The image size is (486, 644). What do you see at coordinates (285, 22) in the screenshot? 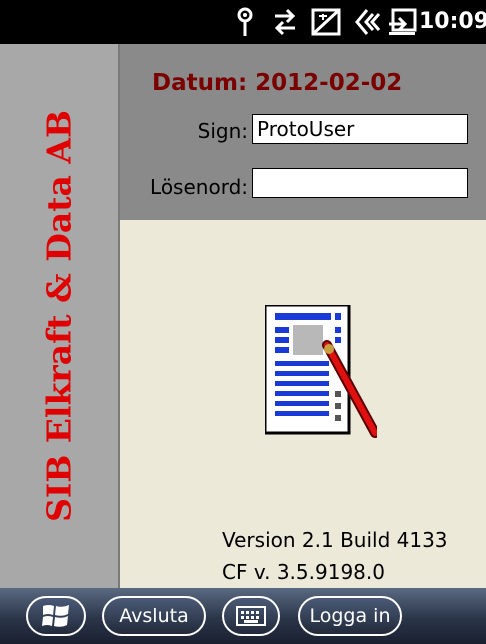
I see `data-transfer-icon` at bounding box center [285, 22].